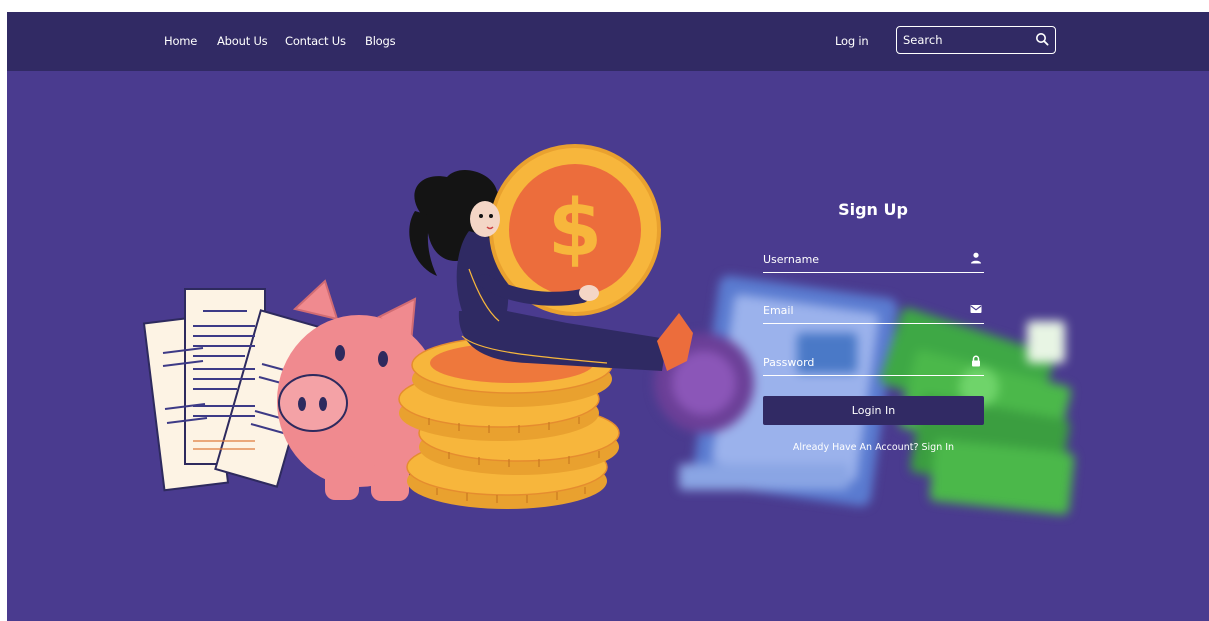  I want to click on envelope-icon, so click(976, 309).